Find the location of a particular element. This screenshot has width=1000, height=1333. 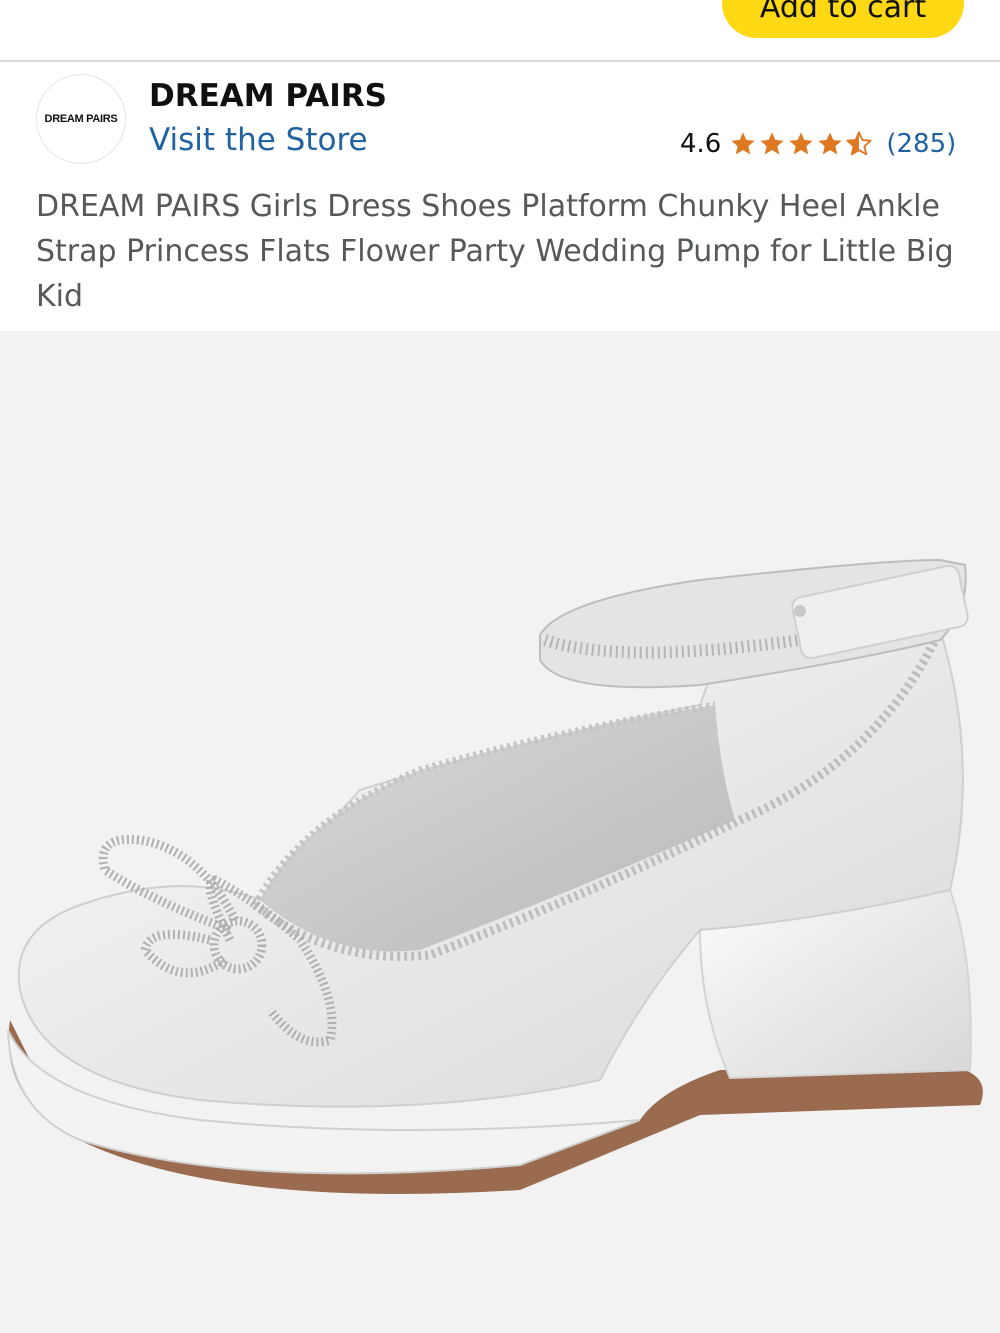

star-rating is located at coordinates (801, 144).